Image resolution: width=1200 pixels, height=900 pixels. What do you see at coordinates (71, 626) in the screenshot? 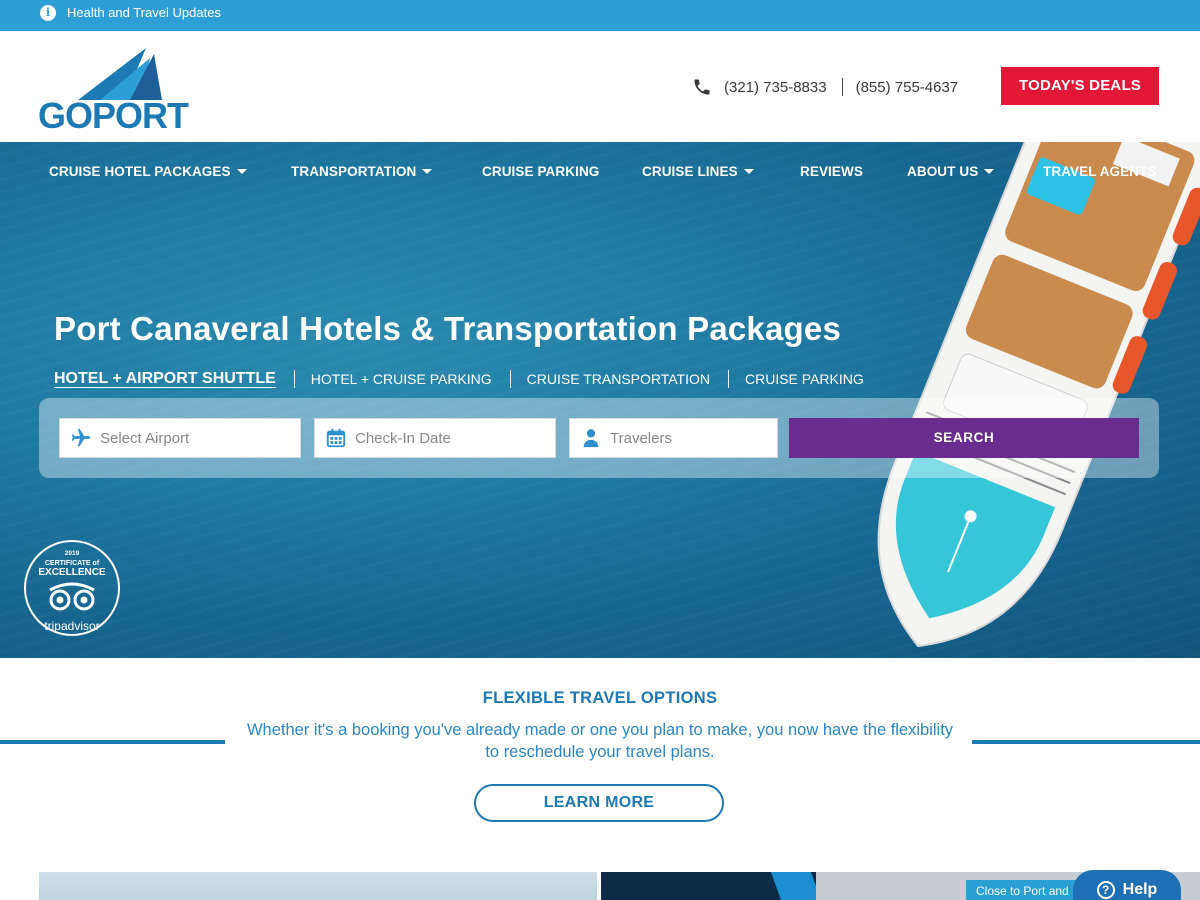
I see `badge-brand: tripadvisor` at bounding box center [71, 626].